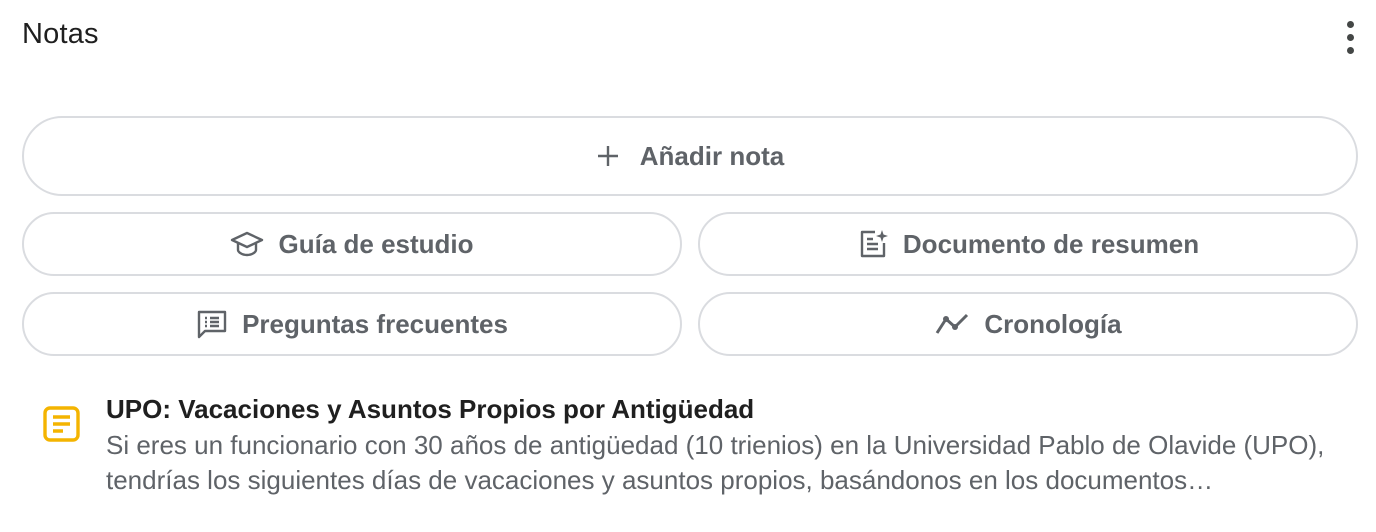 The width and height of the screenshot is (1376, 532). Describe the element at coordinates (1053, 323) in the screenshot. I see `timeline-label: Cronología` at that location.